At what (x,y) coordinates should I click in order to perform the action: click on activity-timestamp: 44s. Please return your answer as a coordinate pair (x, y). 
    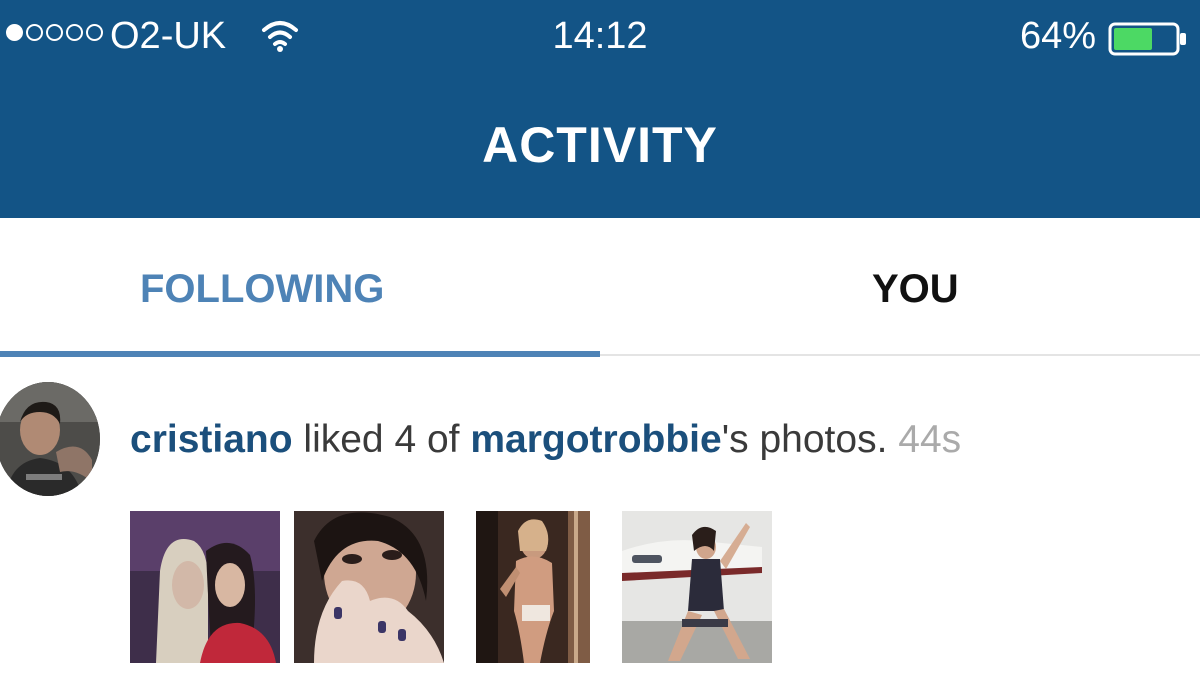
    Looking at the image, I should click on (930, 439).